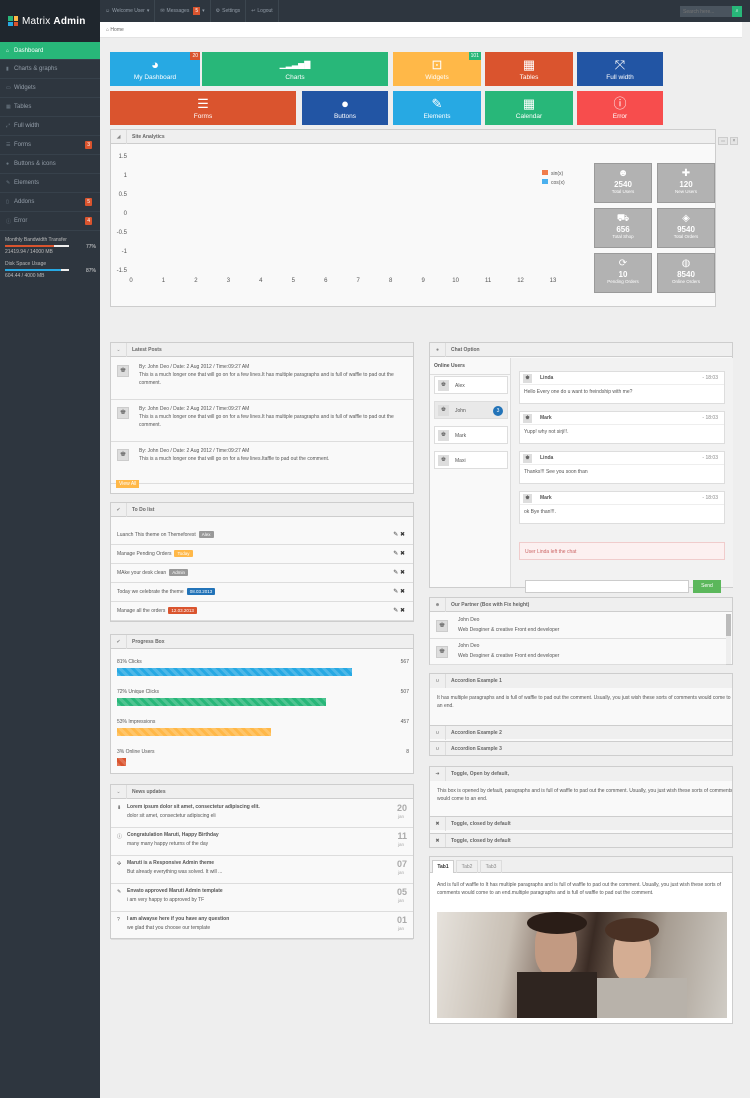  What do you see at coordinates (443, 866) in the screenshot?
I see `tab-tab1: Tab1` at bounding box center [443, 866].